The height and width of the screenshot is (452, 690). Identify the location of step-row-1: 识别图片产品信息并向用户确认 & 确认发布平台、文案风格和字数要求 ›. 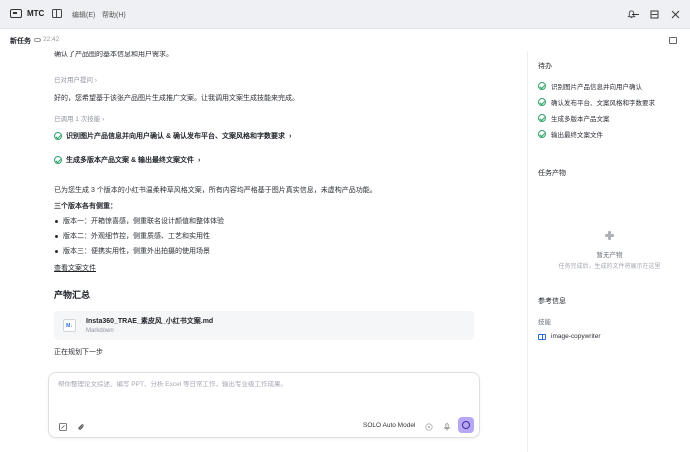
(172, 136).